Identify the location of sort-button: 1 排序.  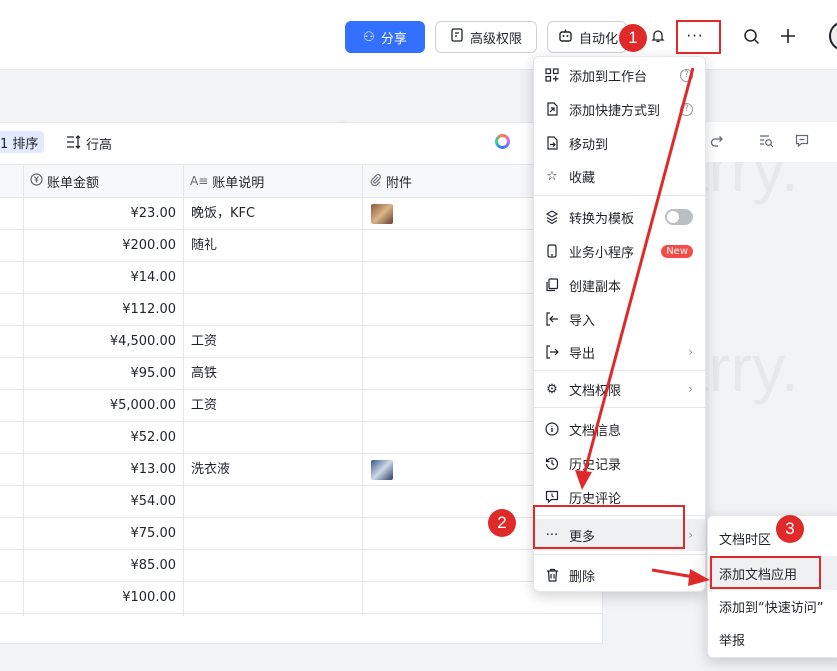
(22, 142).